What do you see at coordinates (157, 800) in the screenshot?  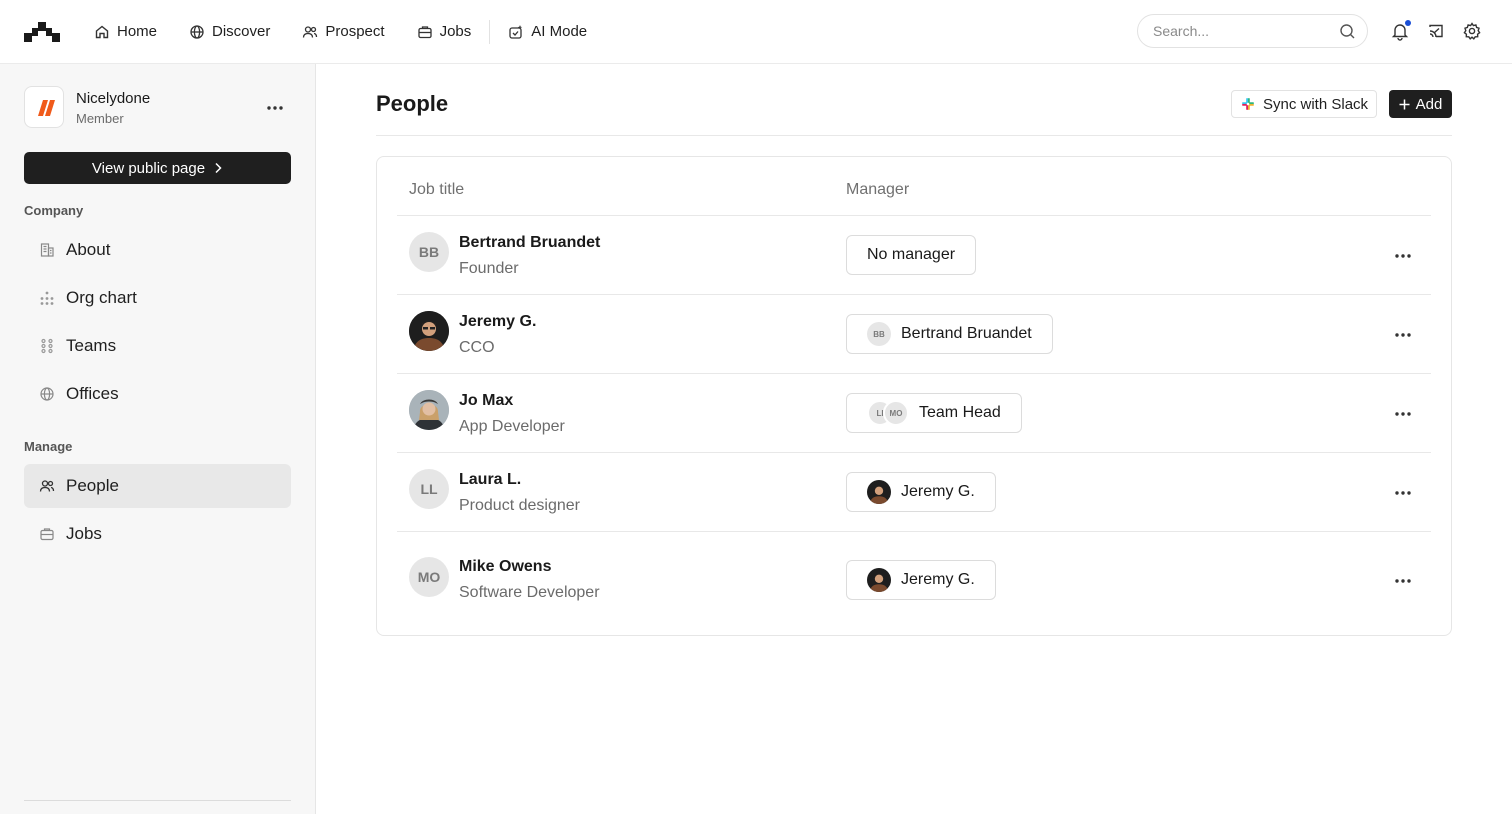 I see `sidebar-divider` at bounding box center [157, 800].